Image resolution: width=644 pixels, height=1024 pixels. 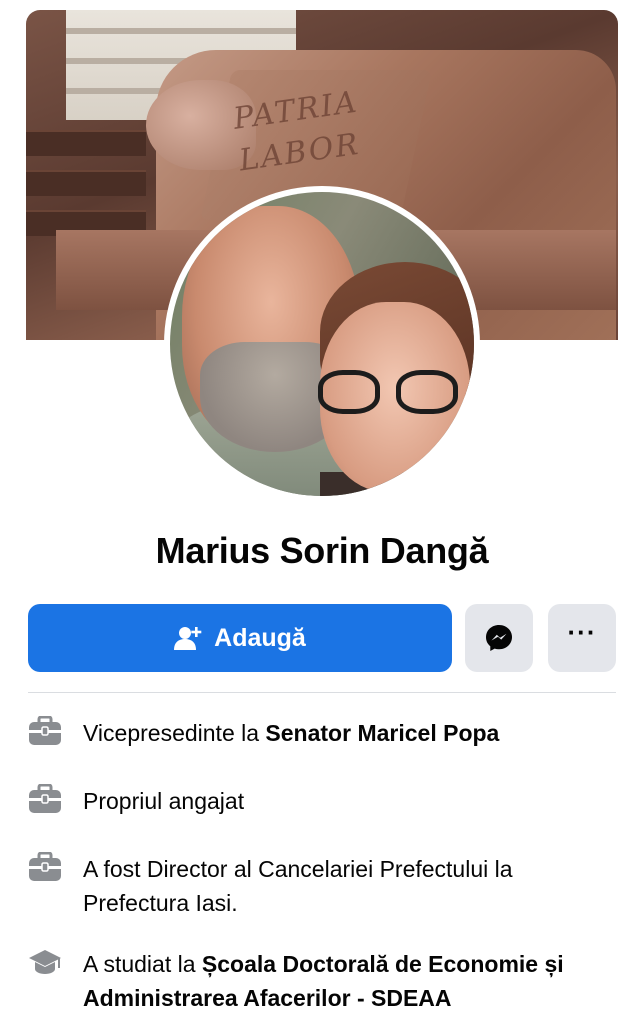 I want to click on detail-prefix: Vicepresedinte la, so click(x=174, y=733).